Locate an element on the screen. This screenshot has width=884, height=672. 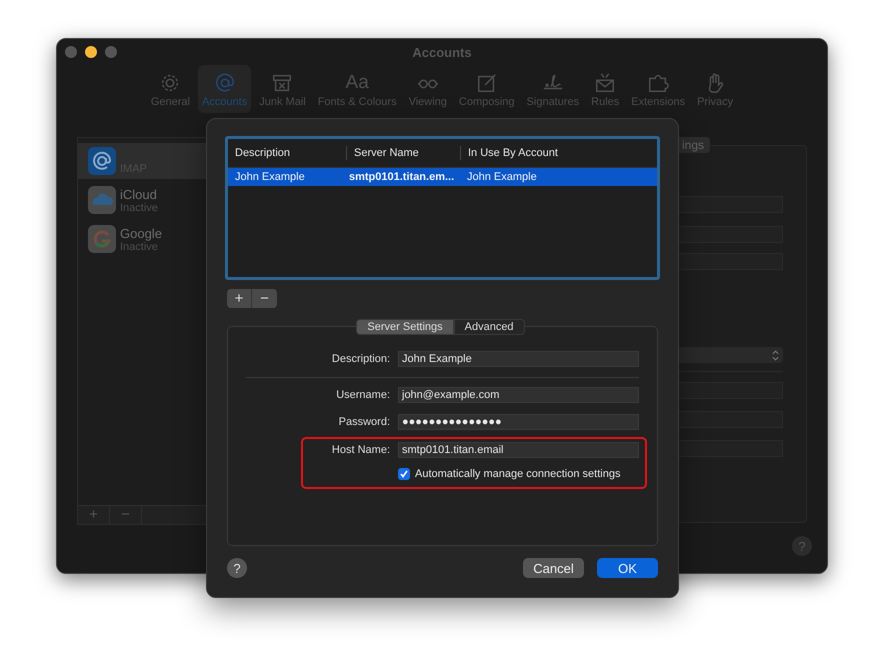
checkbox-label: Automatically manage connection settings is located at coordinates (517, 474).